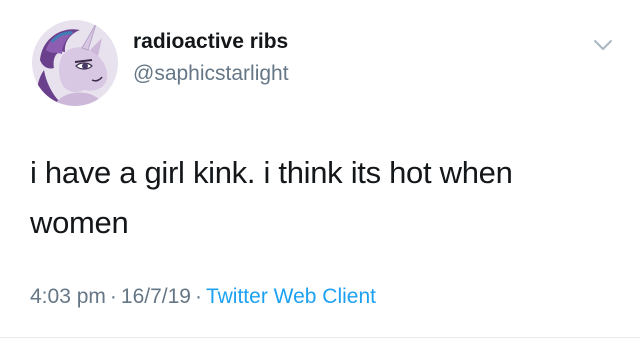  Describe the element at coordinates (211, 74) in the screenshot. I see `author-handle: @saphicstarlight` at that location.